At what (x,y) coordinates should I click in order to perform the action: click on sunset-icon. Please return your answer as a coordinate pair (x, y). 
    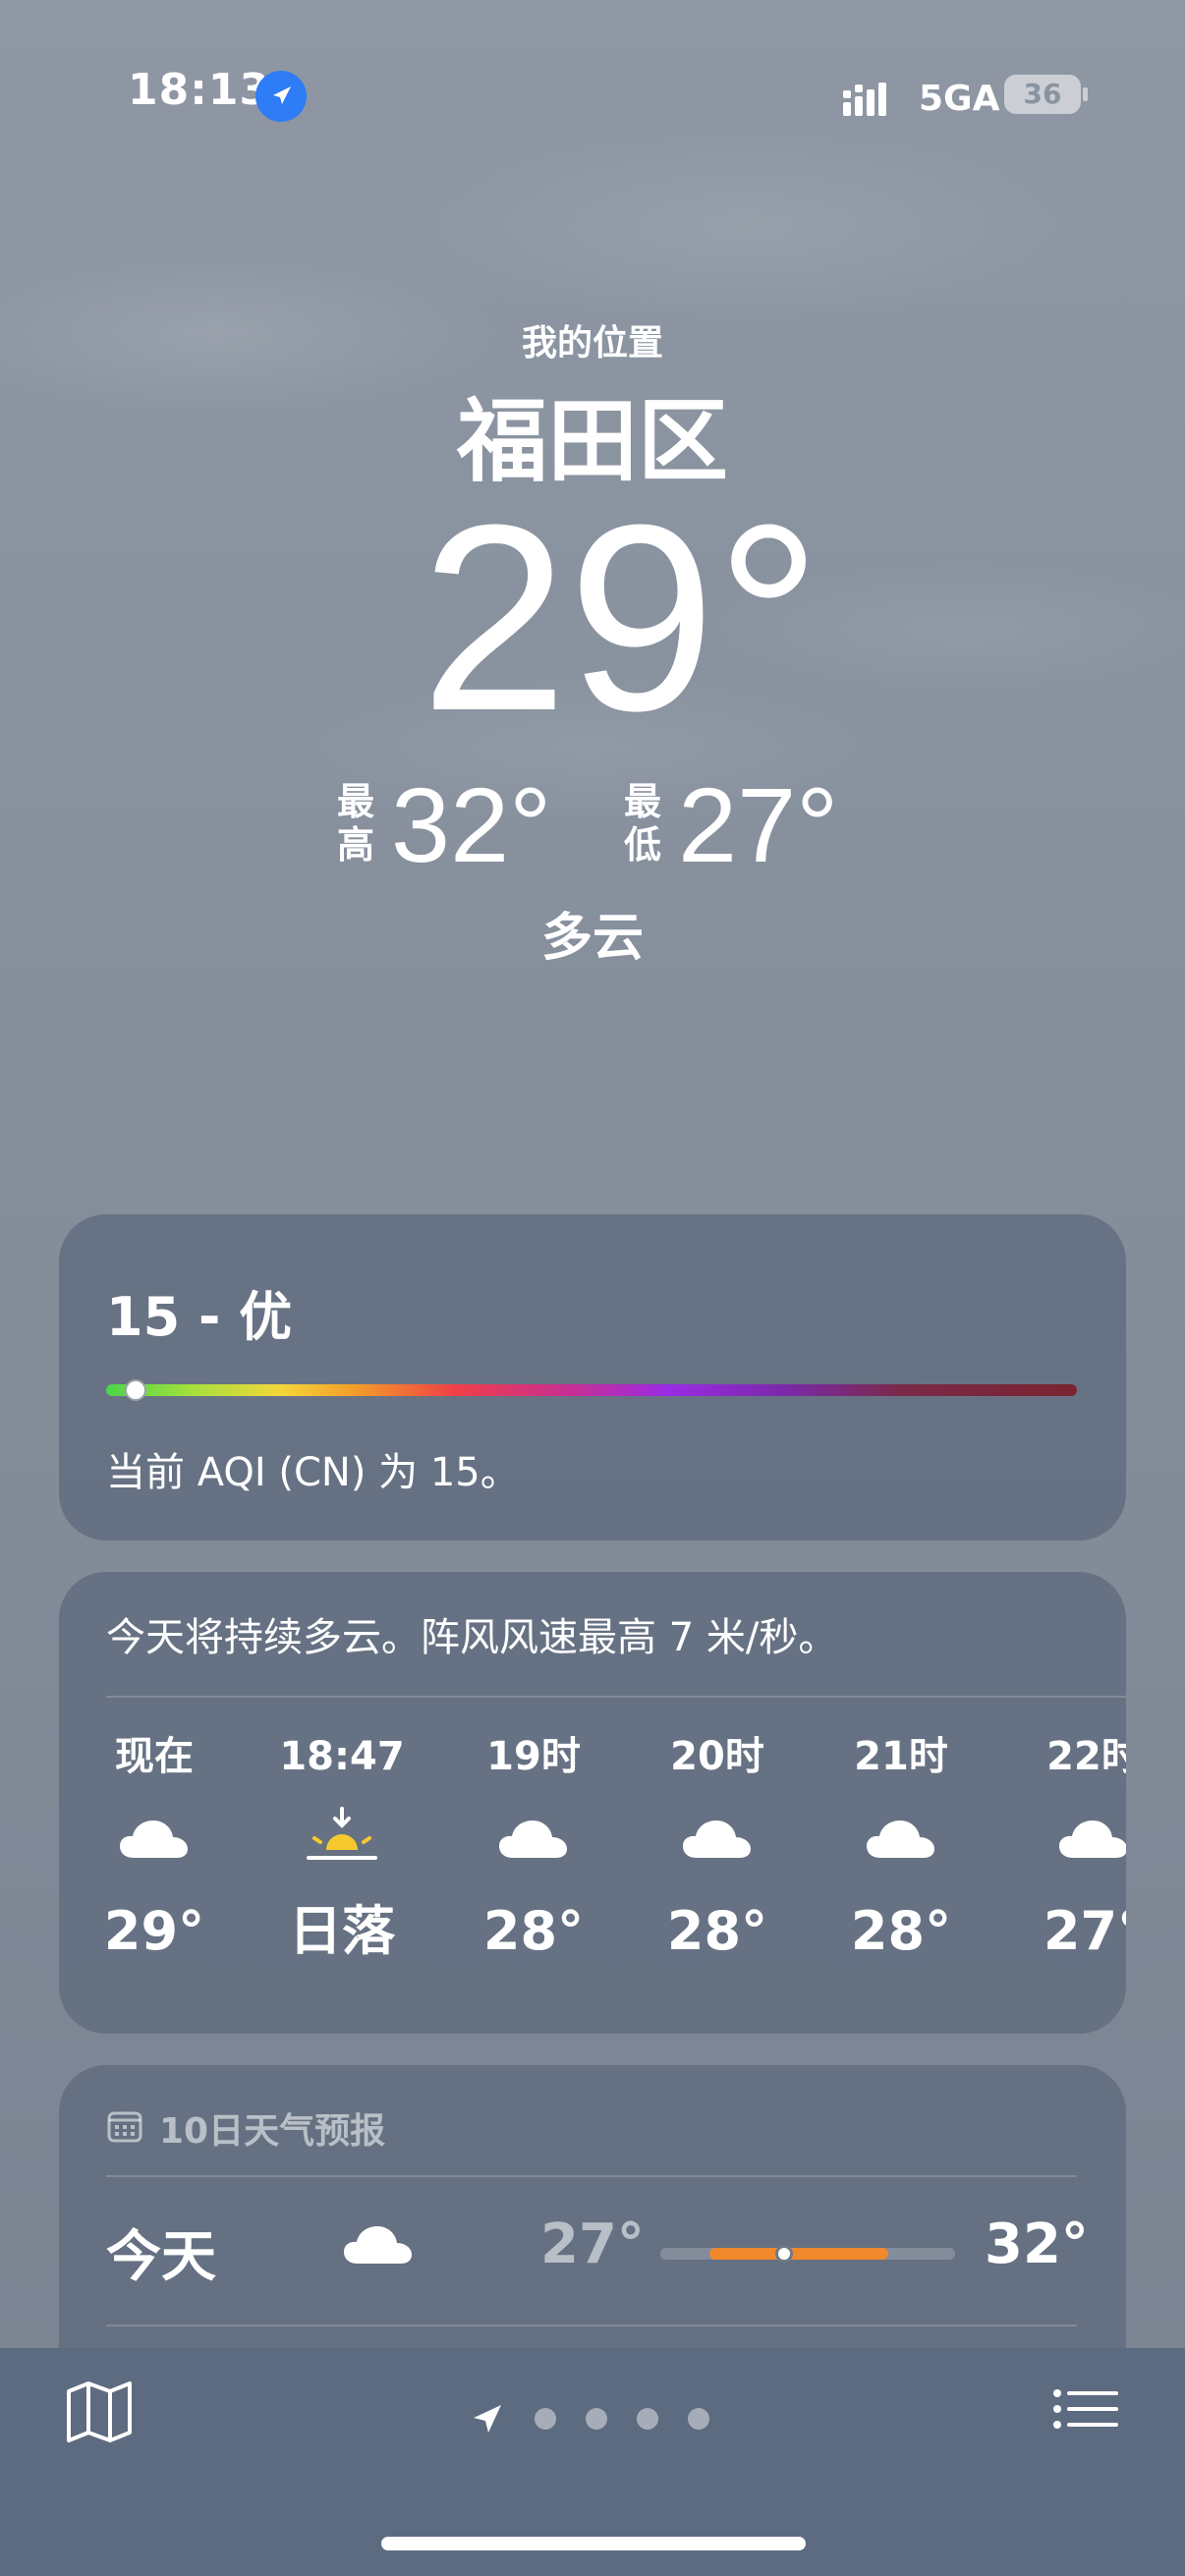
    Looking at the image, I should click on (342, 1838).